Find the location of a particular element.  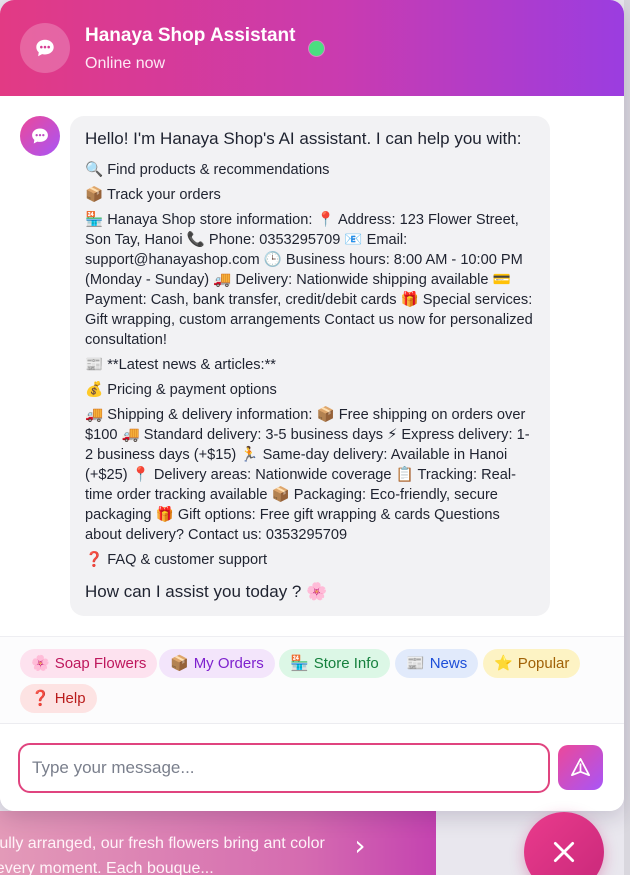

page-scrollbar is located at coordinates (627, 437).